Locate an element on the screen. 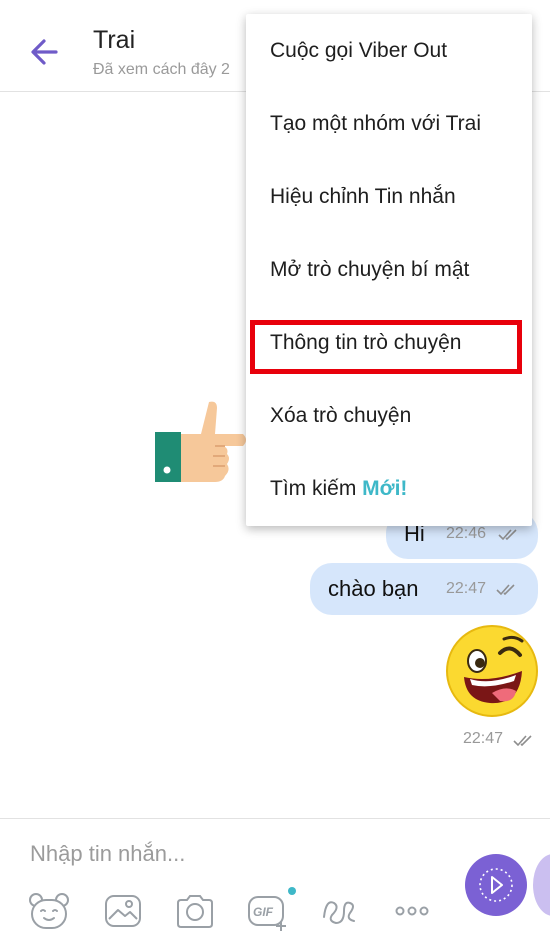 The height and width of the screenshot is (945, 550). contact-name: Trai is located at coordinates (114, 40).